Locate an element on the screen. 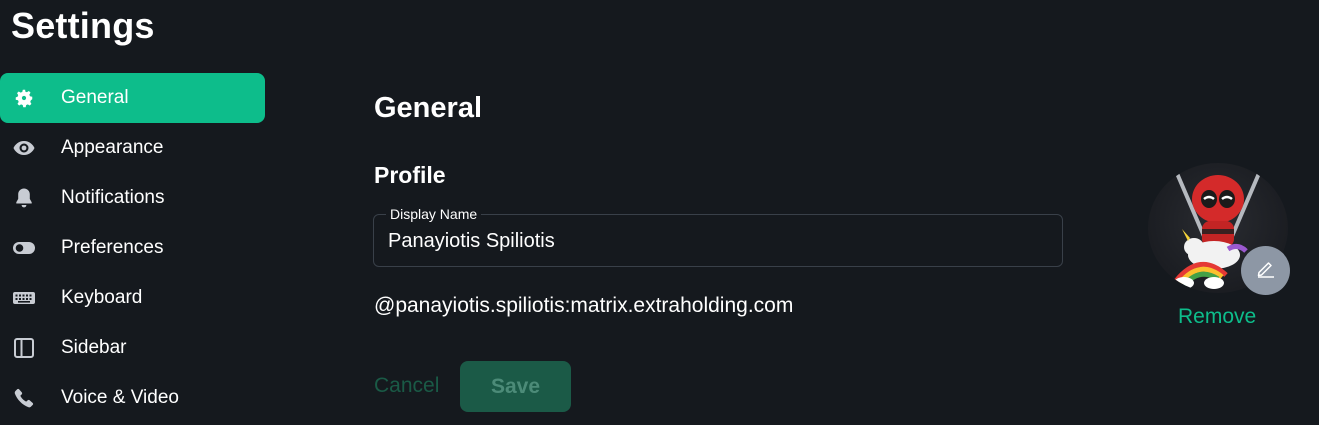 Image resolution: width=1319 pixels, height=425 pixels. display-name-field: Display Name is located at coordinates (718, 236).